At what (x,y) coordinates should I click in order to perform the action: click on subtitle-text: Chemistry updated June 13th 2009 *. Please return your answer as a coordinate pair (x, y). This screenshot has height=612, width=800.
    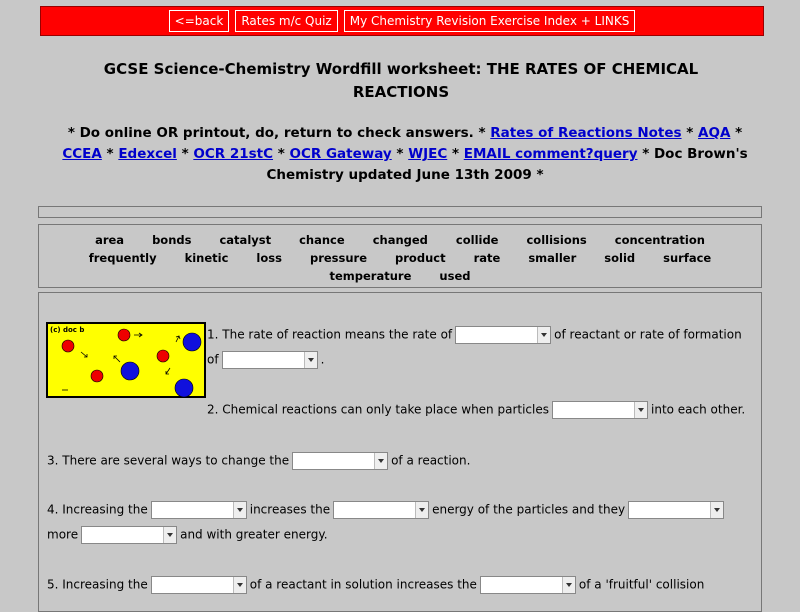
    Looking at the image, I should click on (405, 175).